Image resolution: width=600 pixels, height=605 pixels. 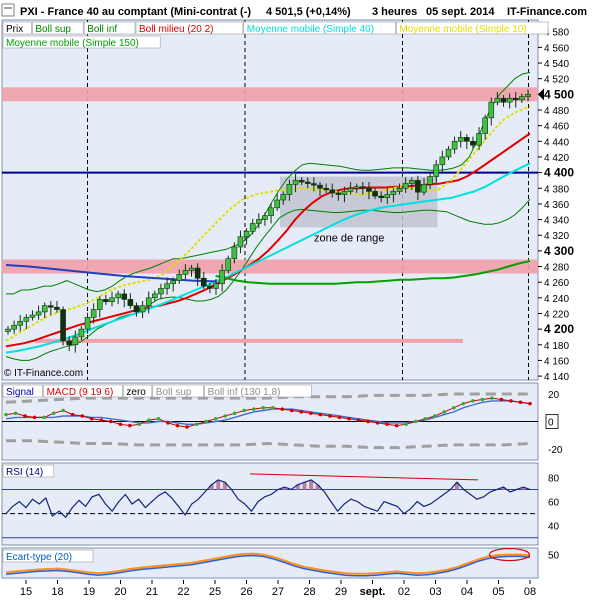 I want to click on main-y-tick-label: 4 520, so click(x=556, y=80).